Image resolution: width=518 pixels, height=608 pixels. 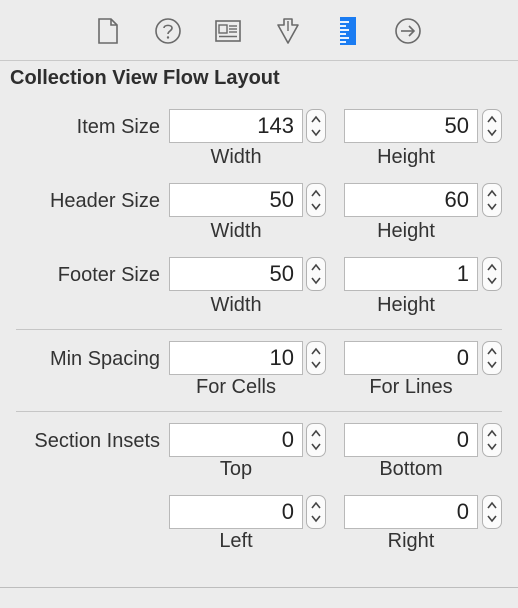 I want to click on connections-inspector-tab, so click(x=408, y=31).